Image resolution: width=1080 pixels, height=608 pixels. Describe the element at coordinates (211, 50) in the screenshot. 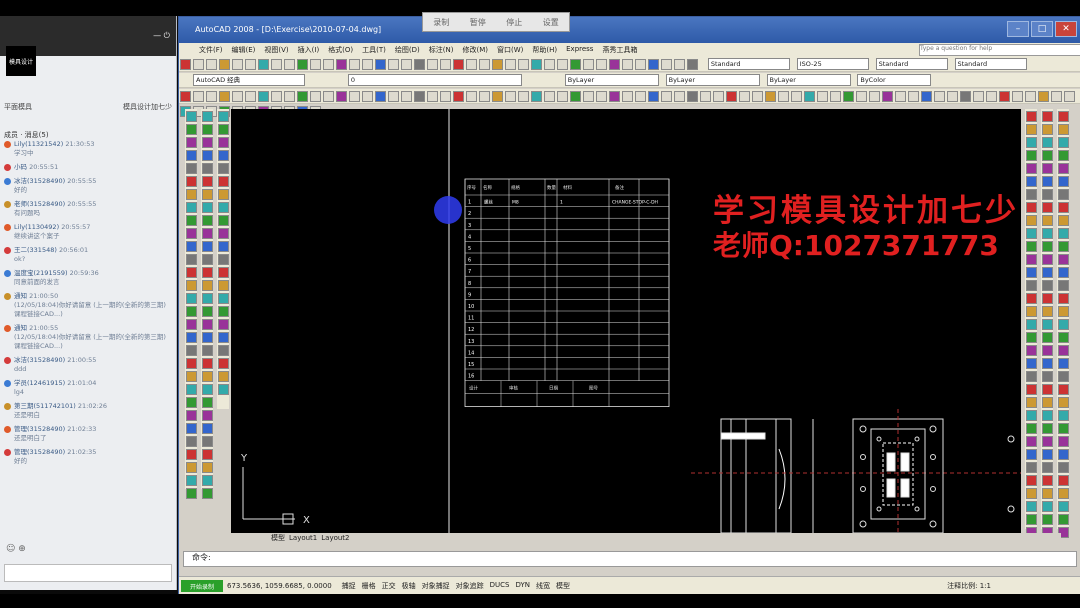

I see `menu-item: 文件(F)` at that location.